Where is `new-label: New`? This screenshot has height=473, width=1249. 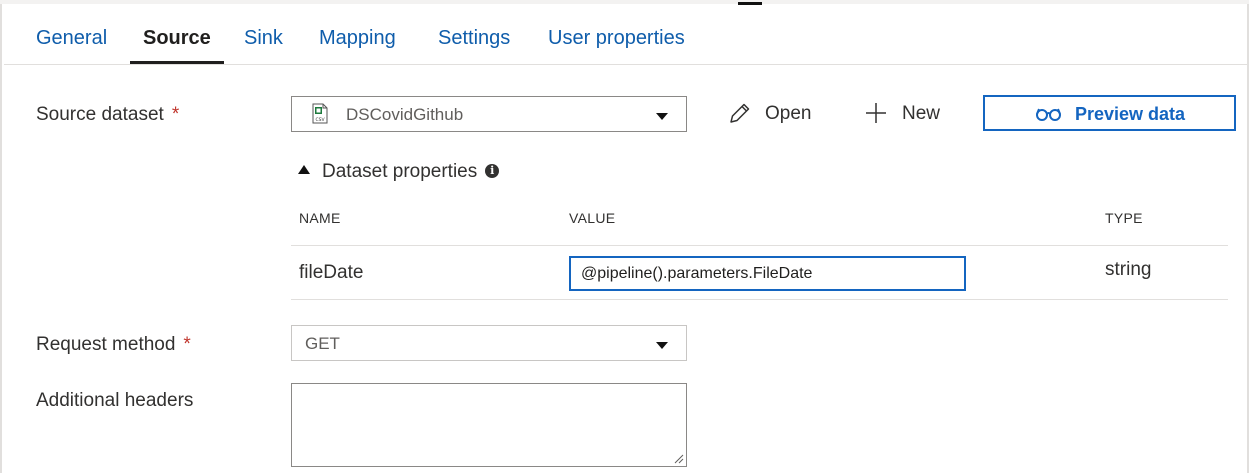
new-label: New is located at coordinates (921, 113).